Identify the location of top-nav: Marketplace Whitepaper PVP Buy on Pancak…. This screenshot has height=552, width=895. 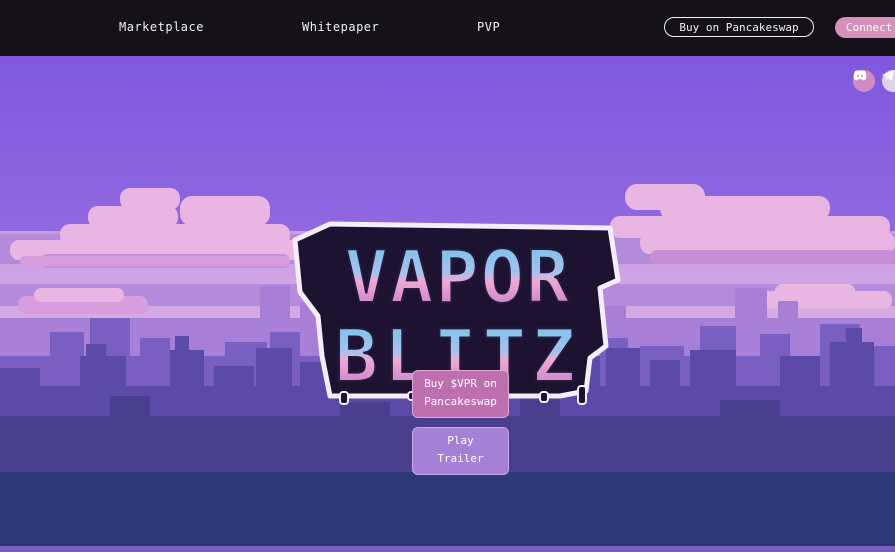
(447, 28).